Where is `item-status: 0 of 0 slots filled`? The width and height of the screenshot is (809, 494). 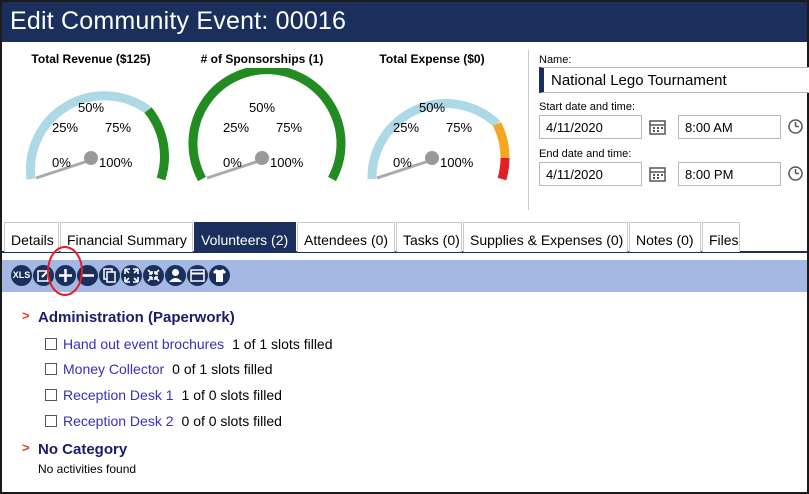 item-status: 0 of 0 slots filled is located at coordinates (231, 421).